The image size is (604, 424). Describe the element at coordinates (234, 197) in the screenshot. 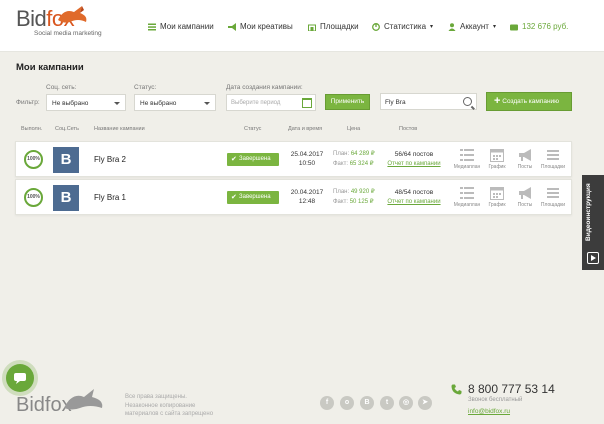

I see `check-icon: ✔` at that location.